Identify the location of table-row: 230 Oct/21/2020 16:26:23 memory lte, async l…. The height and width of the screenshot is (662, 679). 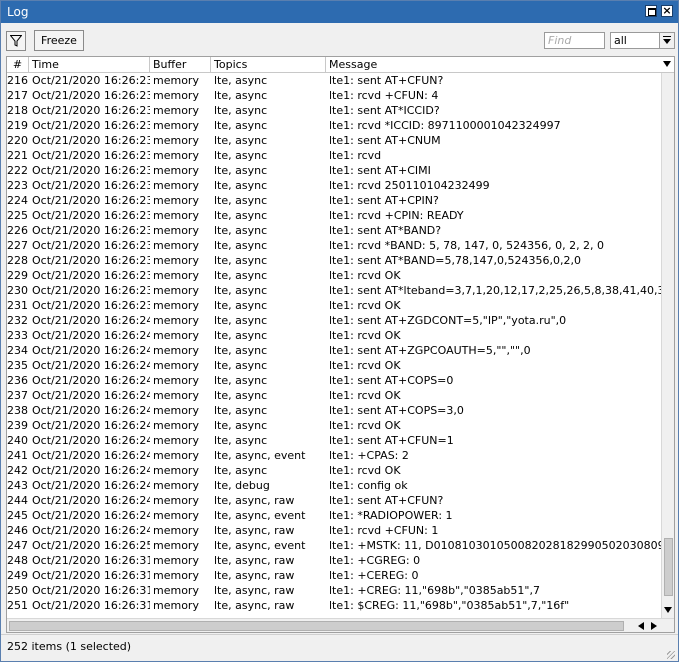
(334, 290).